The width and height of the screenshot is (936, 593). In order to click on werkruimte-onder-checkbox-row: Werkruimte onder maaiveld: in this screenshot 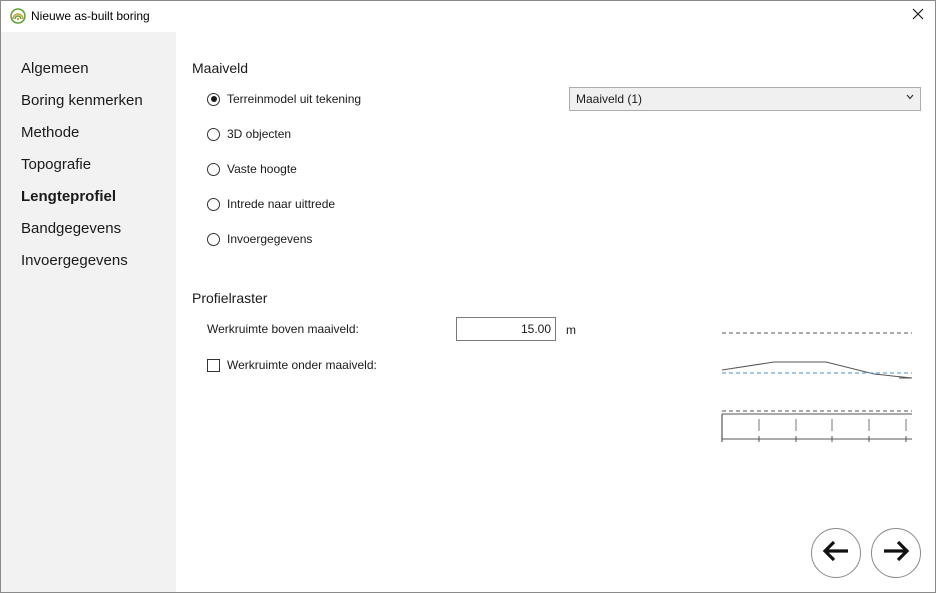, I will do `click(292, 365)`.